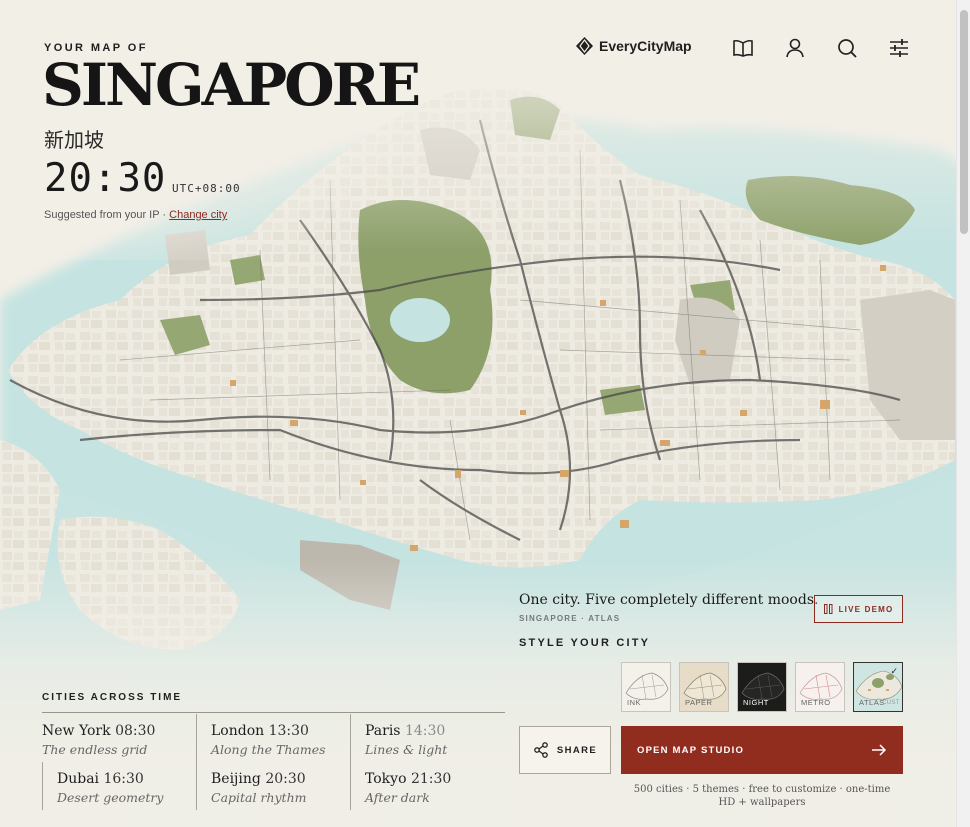  I want to click on brand-name: EveryCityMap, so click(645, 46).